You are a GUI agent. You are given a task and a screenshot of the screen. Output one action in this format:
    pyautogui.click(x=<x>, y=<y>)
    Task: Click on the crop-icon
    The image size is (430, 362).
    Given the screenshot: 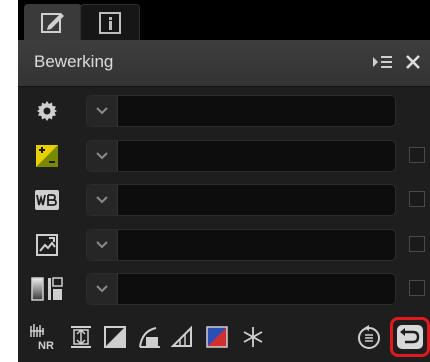 What is the action you would take?
    pyautogui.click(x=81, y=337)
    